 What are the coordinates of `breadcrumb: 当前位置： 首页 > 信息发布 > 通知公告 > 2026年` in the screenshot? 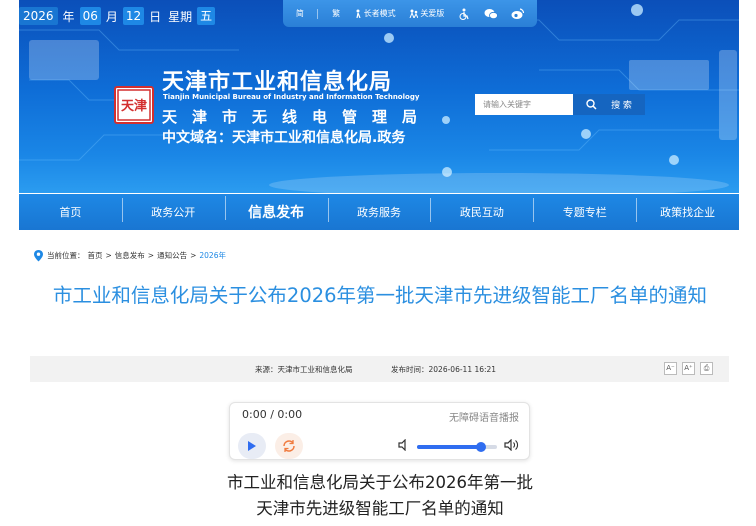 It's located at (129, 255).